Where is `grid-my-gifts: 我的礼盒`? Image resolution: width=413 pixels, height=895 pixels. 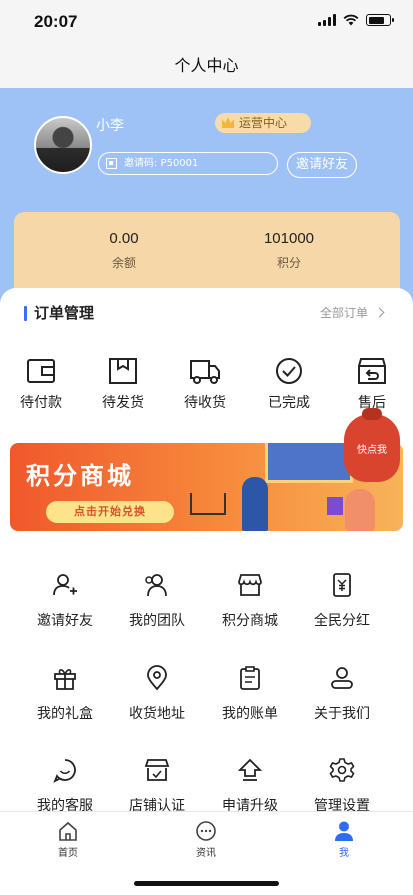
grid-my-gifts: 我的礼盒 is located at coordinates (65, 694).